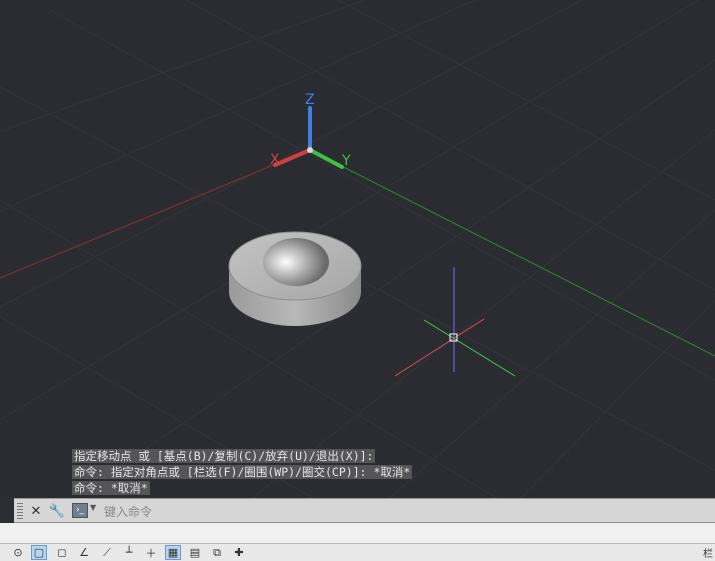 The height and width of the screenshot is (561, 715). I want to click on command-history-line: 命令: 指定对角点或 [栏选(F)/圈围(WP)/圈交(CP)]: *取消*, so click(242, 472).